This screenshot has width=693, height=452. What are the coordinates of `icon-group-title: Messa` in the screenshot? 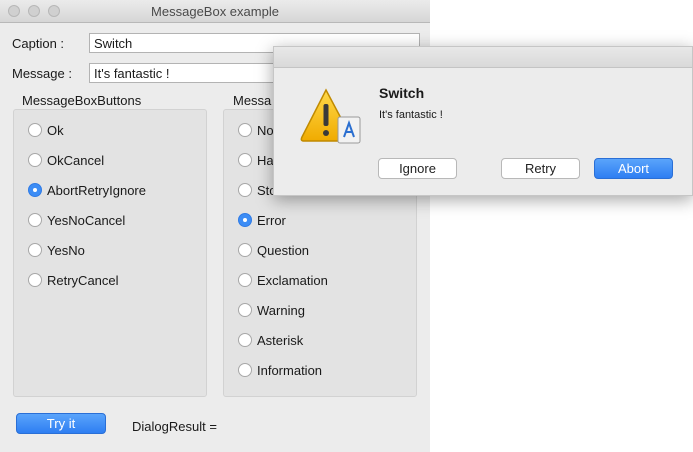 It's located at (252, 100).